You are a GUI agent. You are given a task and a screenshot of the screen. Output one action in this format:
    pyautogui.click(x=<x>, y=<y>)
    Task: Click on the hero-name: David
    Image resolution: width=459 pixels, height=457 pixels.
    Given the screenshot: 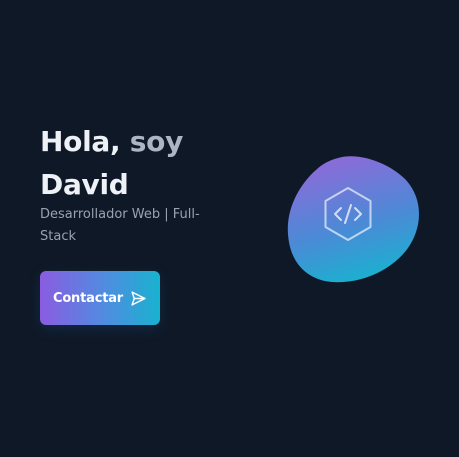 What is the action you would take?
    pyautogui.click(x=84, y=184)
    